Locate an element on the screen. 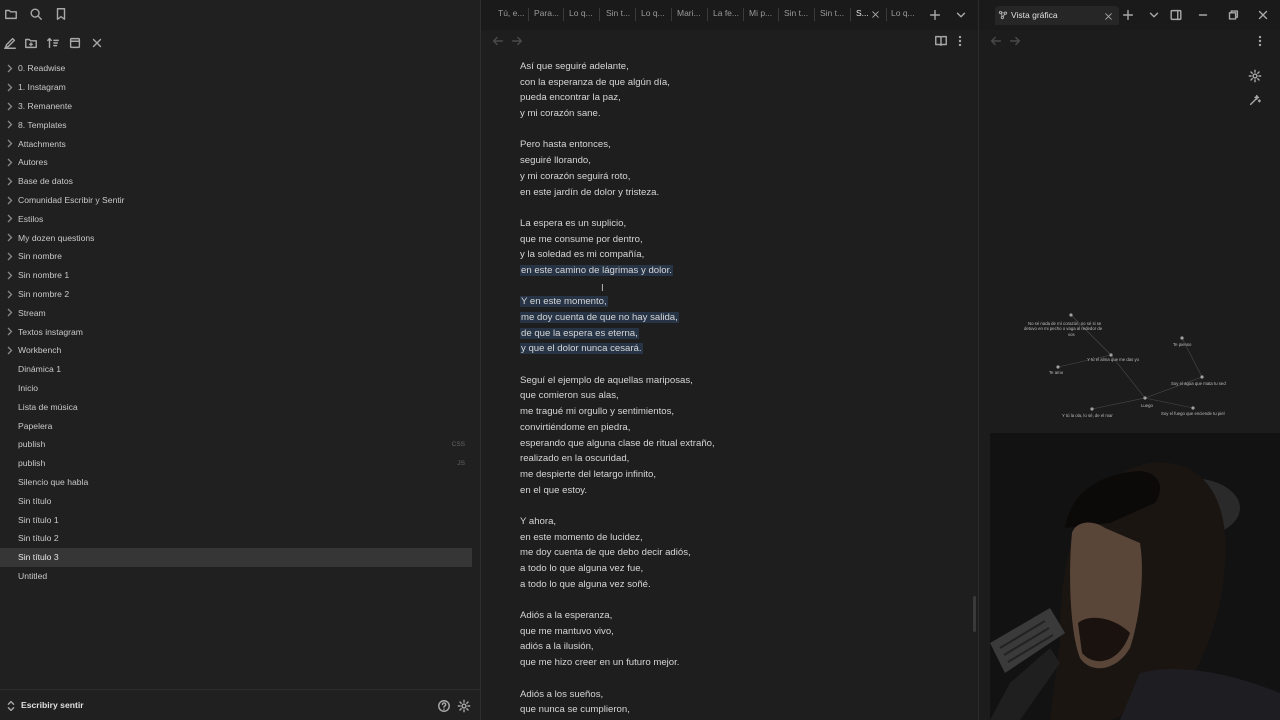  text-line: que nunca se cumplieron, is located at coordinates (735, 710).